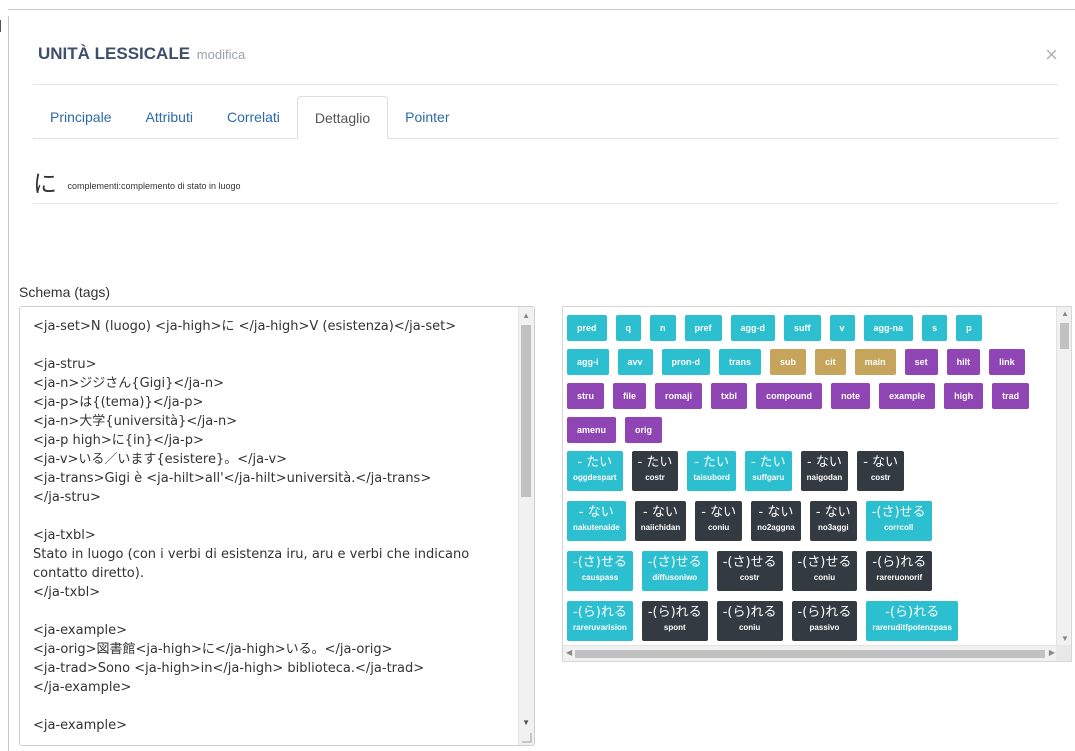 The image size is (1075, 751). What do you see at coordinates (749, 571) in the screenshot?
I see `form-button-costr: -(さ)せる costr` at bounding box center [749, 571].